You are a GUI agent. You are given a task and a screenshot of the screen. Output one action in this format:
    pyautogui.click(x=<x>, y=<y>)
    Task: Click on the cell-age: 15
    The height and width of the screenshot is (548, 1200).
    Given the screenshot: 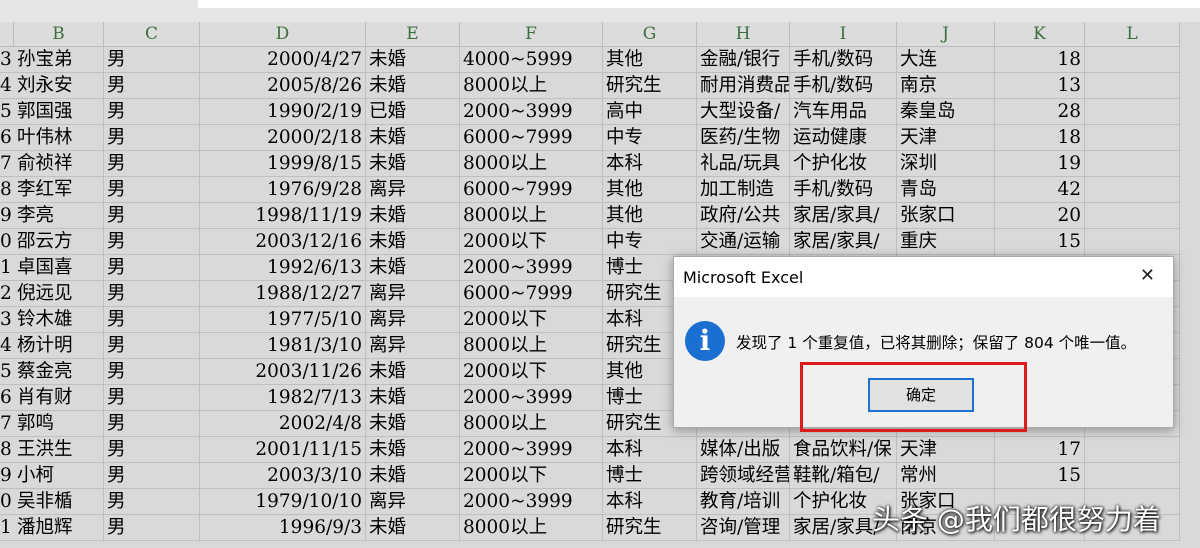 What is the action you would take?
    pyautogui.click(x=1040, y=242)
    